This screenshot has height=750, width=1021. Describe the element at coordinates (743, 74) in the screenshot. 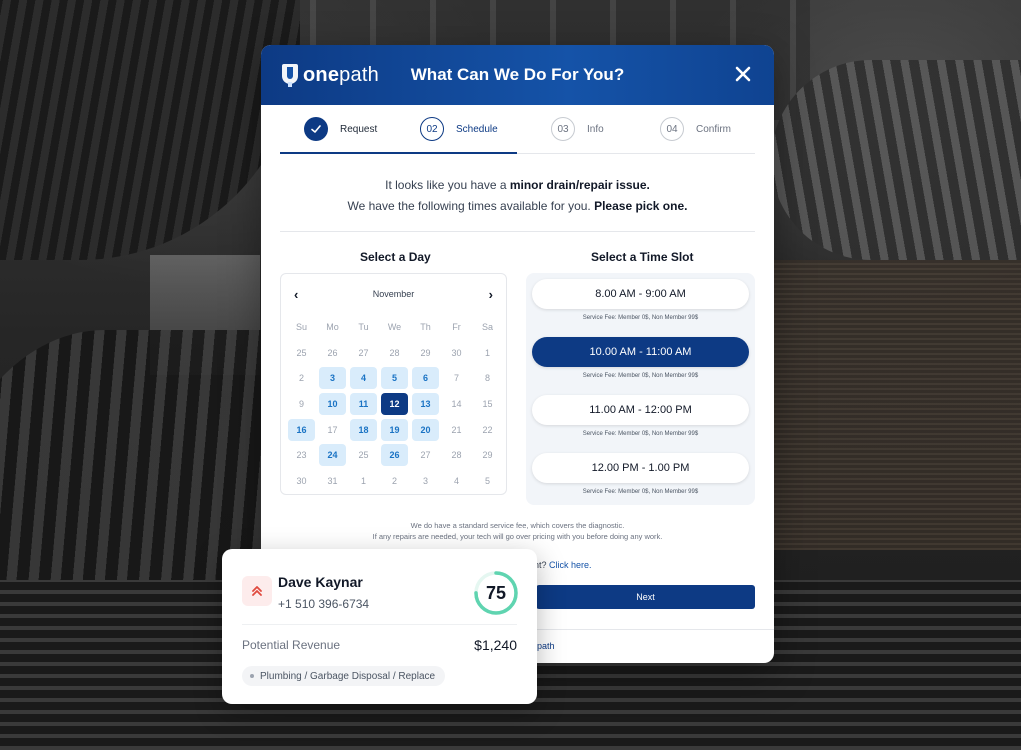

I see `close-icon` at that location.